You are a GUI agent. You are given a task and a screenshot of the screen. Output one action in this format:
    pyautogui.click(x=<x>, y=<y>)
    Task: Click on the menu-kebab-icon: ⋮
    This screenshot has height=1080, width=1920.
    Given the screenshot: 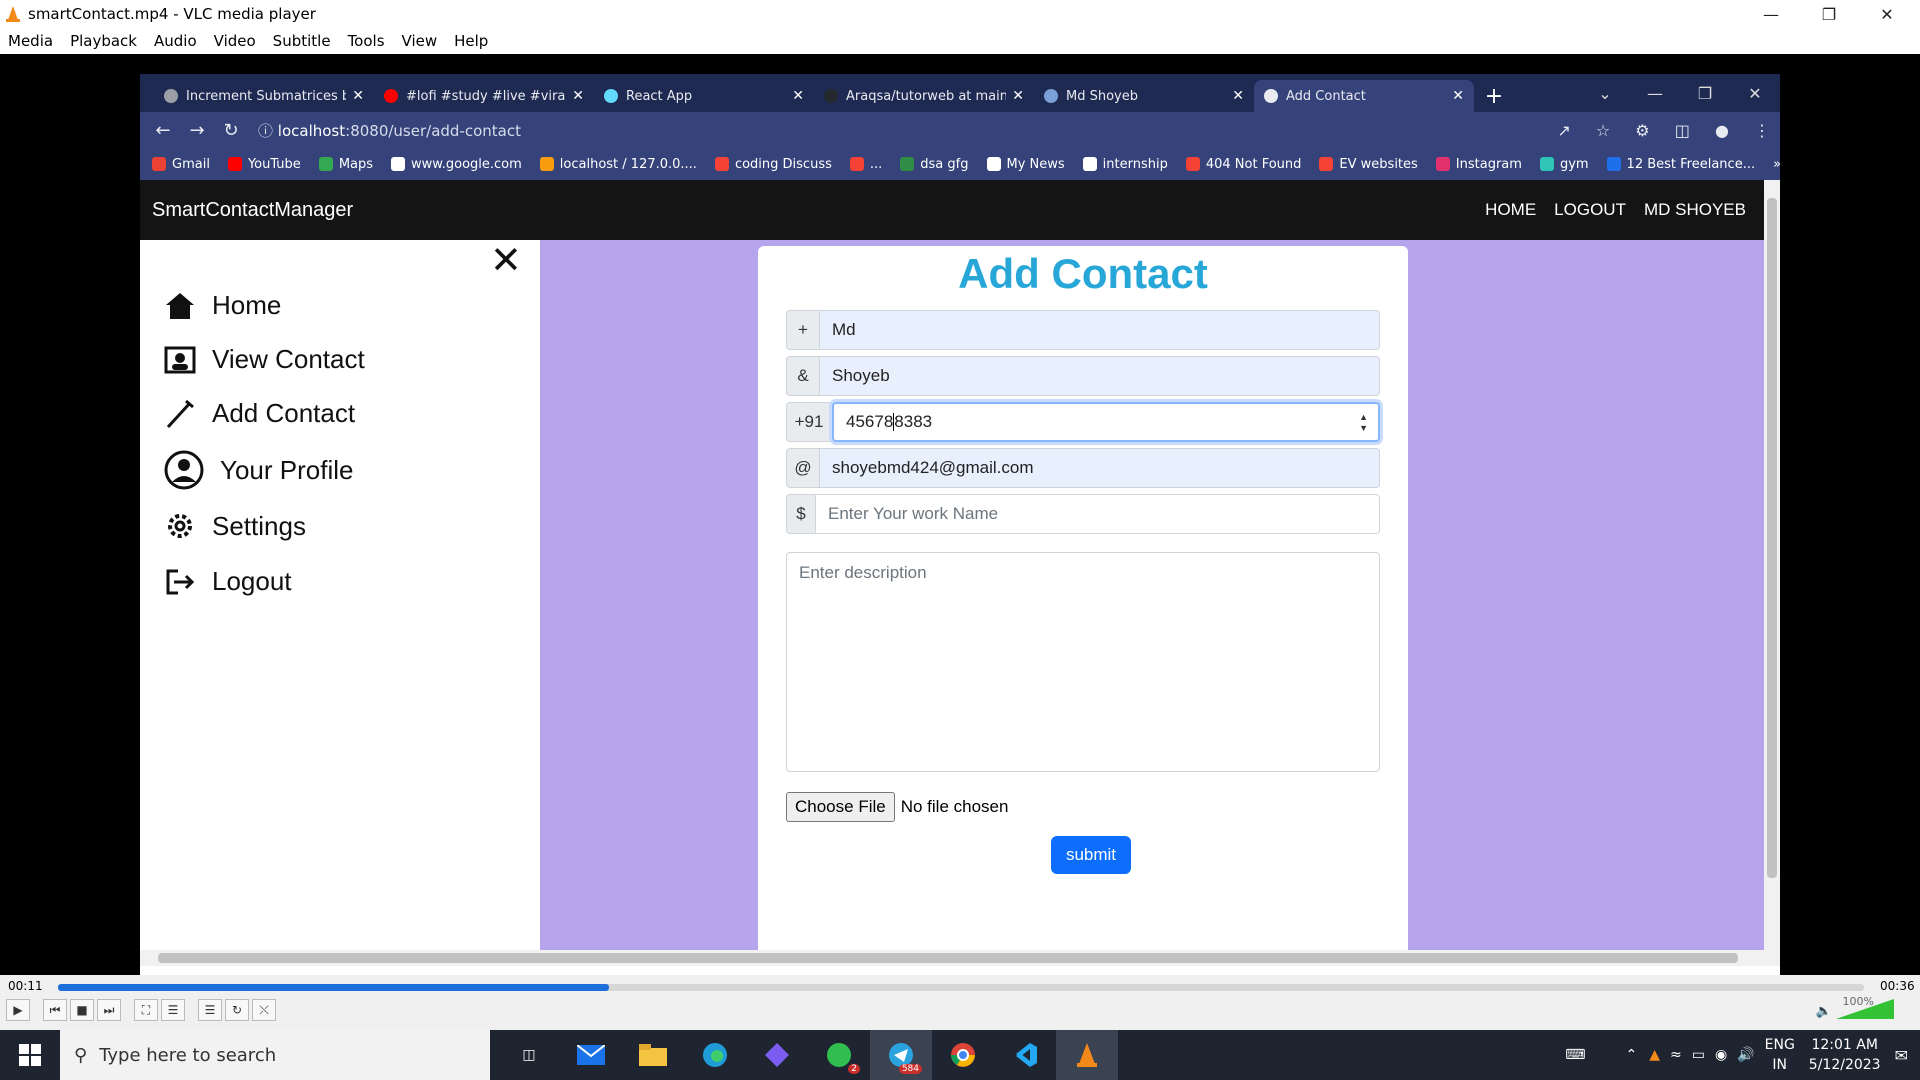 What is the action you would take?
    pyautogui.click(x=1762, y=130)
    